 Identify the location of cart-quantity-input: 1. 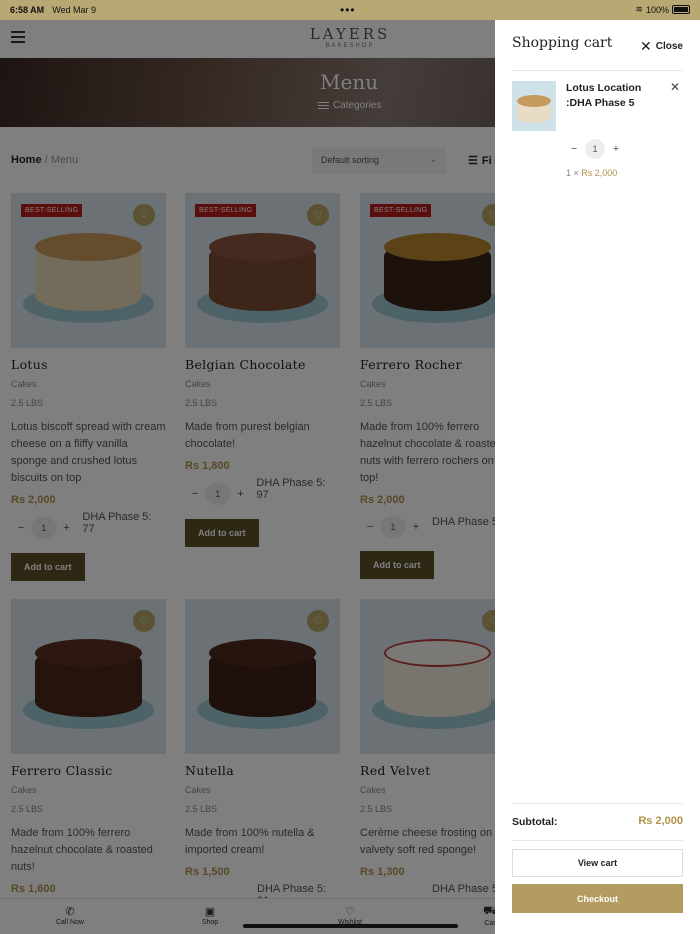
(595, 149).